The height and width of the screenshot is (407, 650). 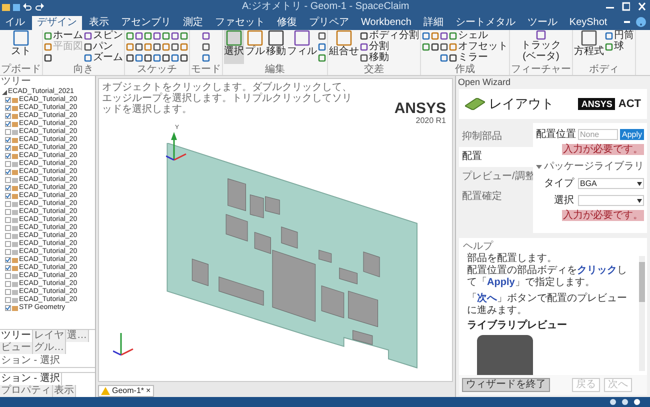 I want to click on ribbon-tab: 表示, so click(x=99, y=23).